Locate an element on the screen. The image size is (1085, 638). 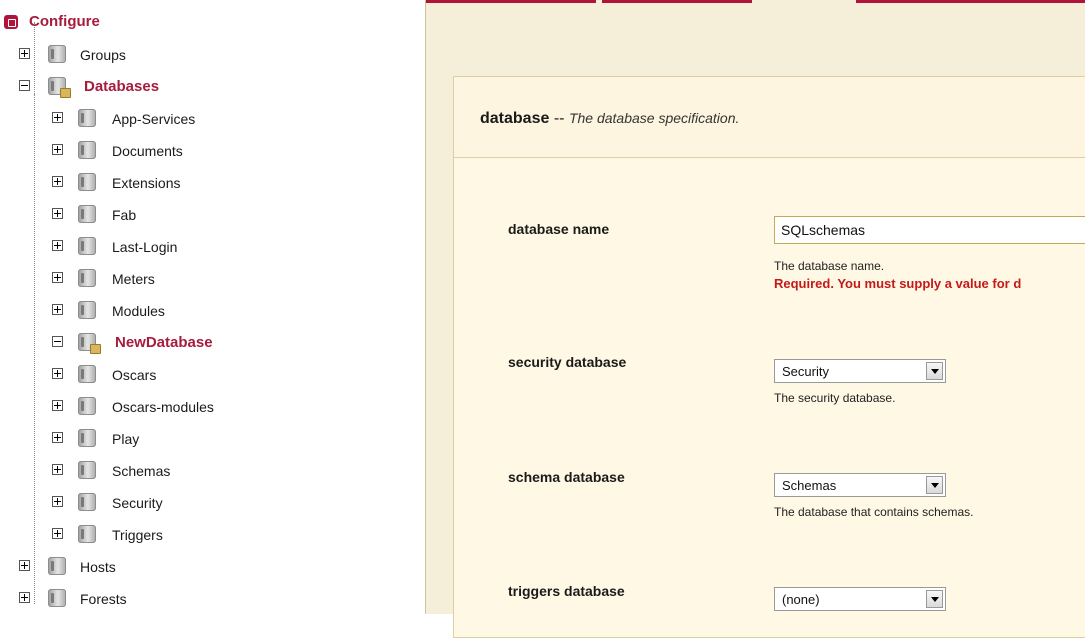
security-database-help: The security database. is located at coordinates (835, 398).